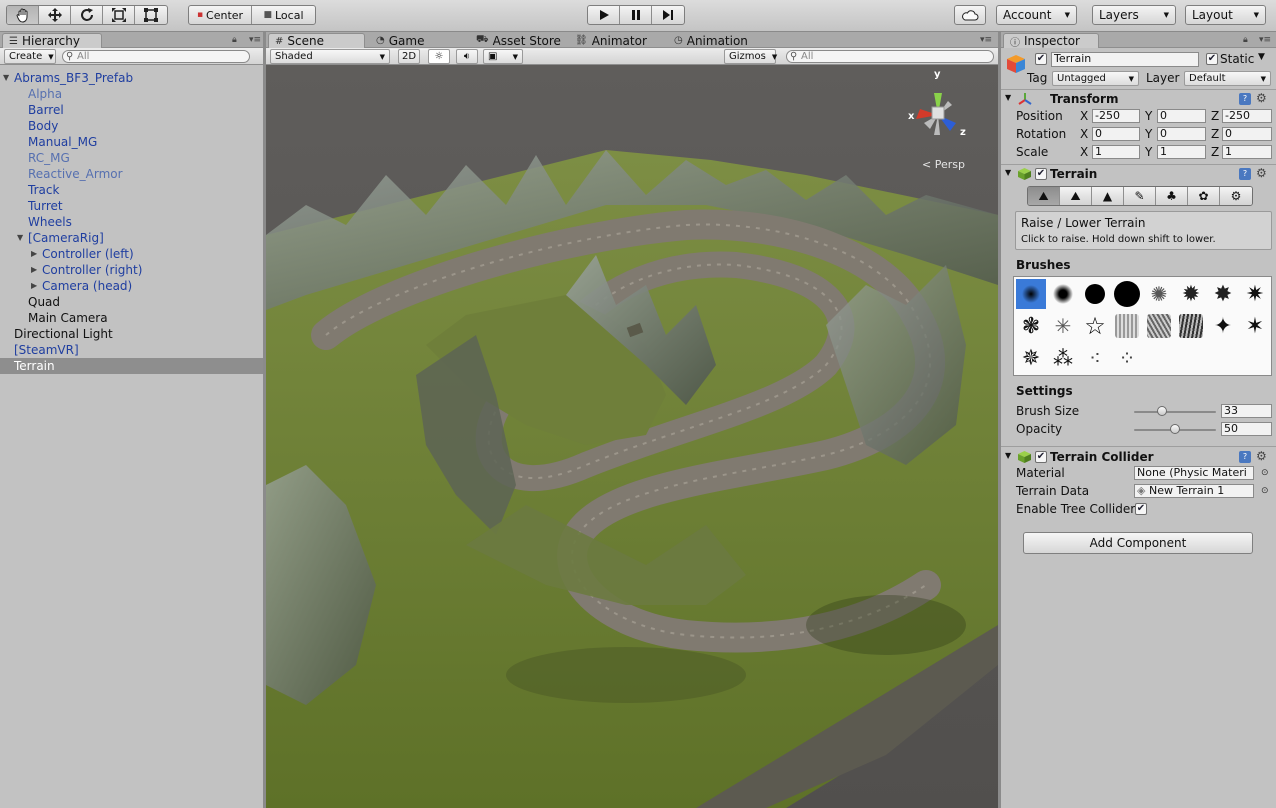 This screenshot has height=808, width=1276. Describe the element at coordinates (1191, 294) in the screenshot. I see `brush-splat-2: ✹` at that location.